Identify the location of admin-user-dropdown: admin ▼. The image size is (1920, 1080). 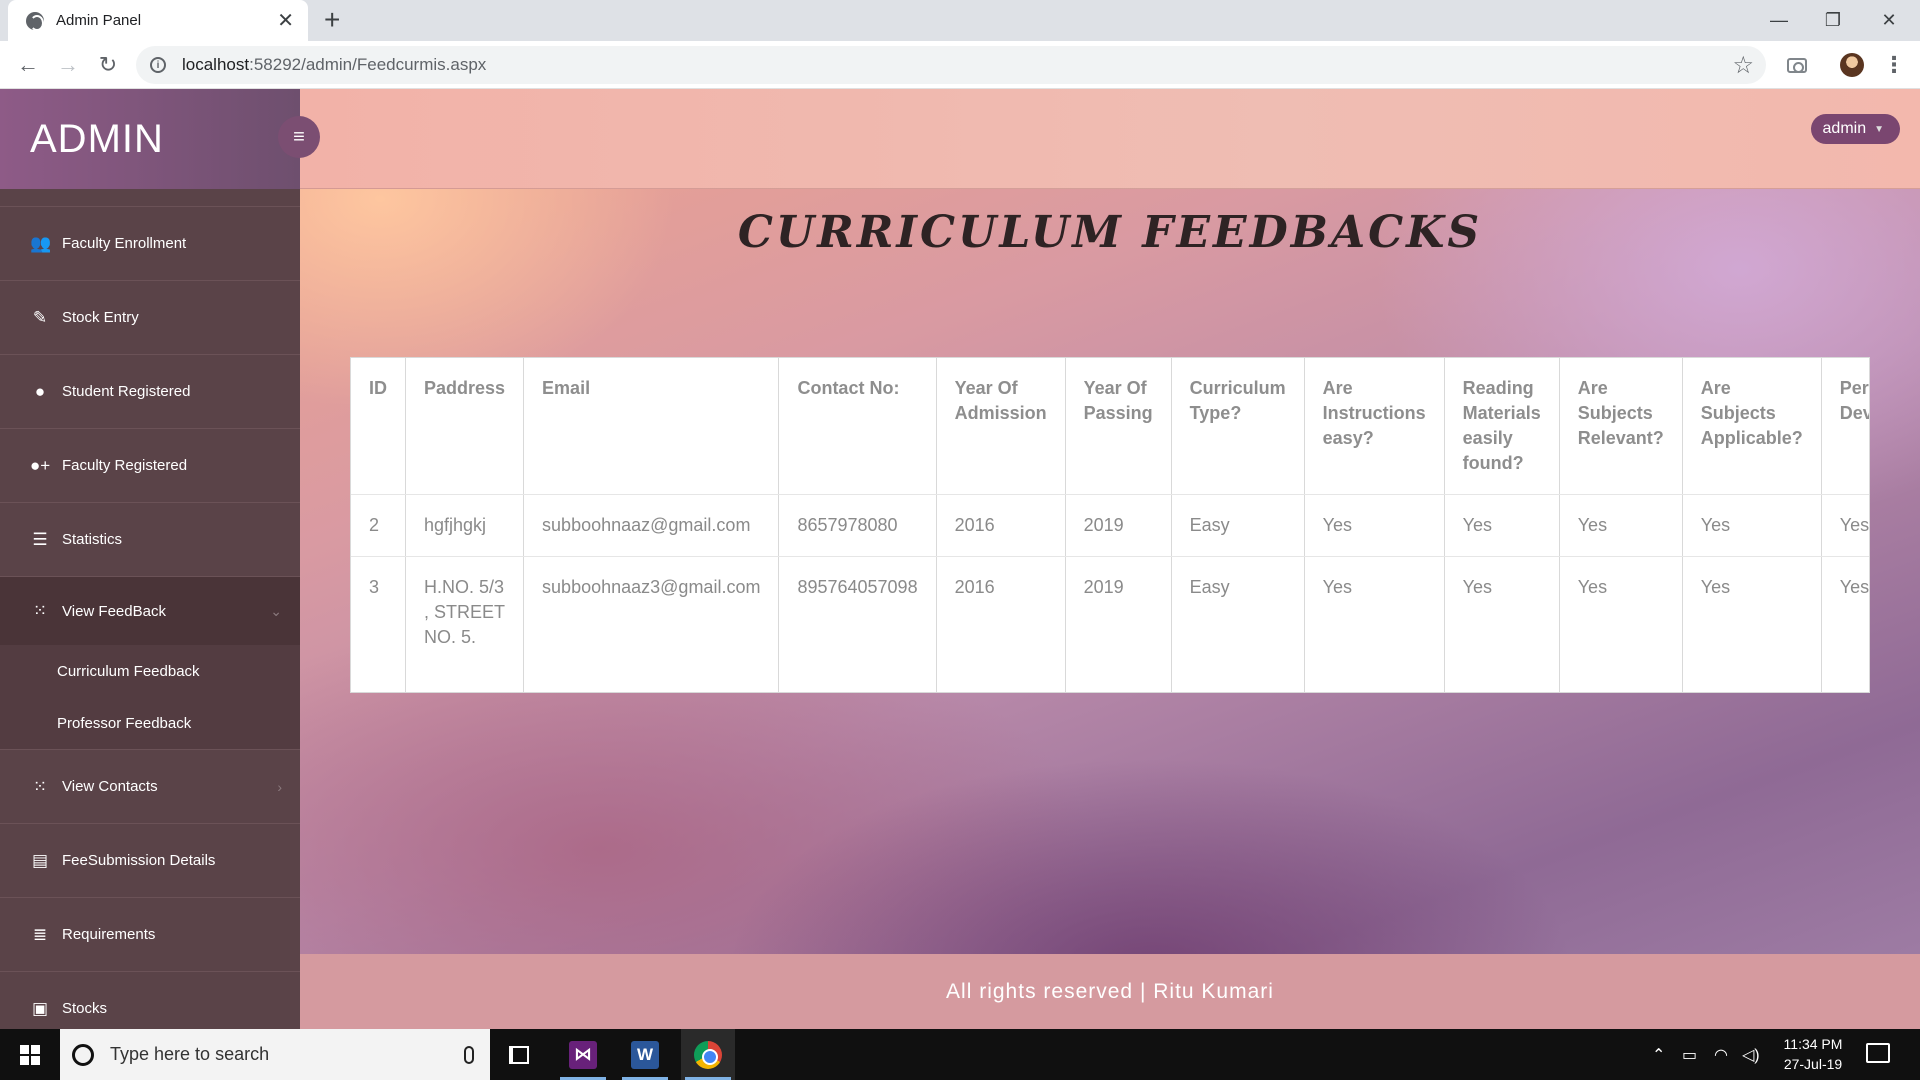
(1855, 129).